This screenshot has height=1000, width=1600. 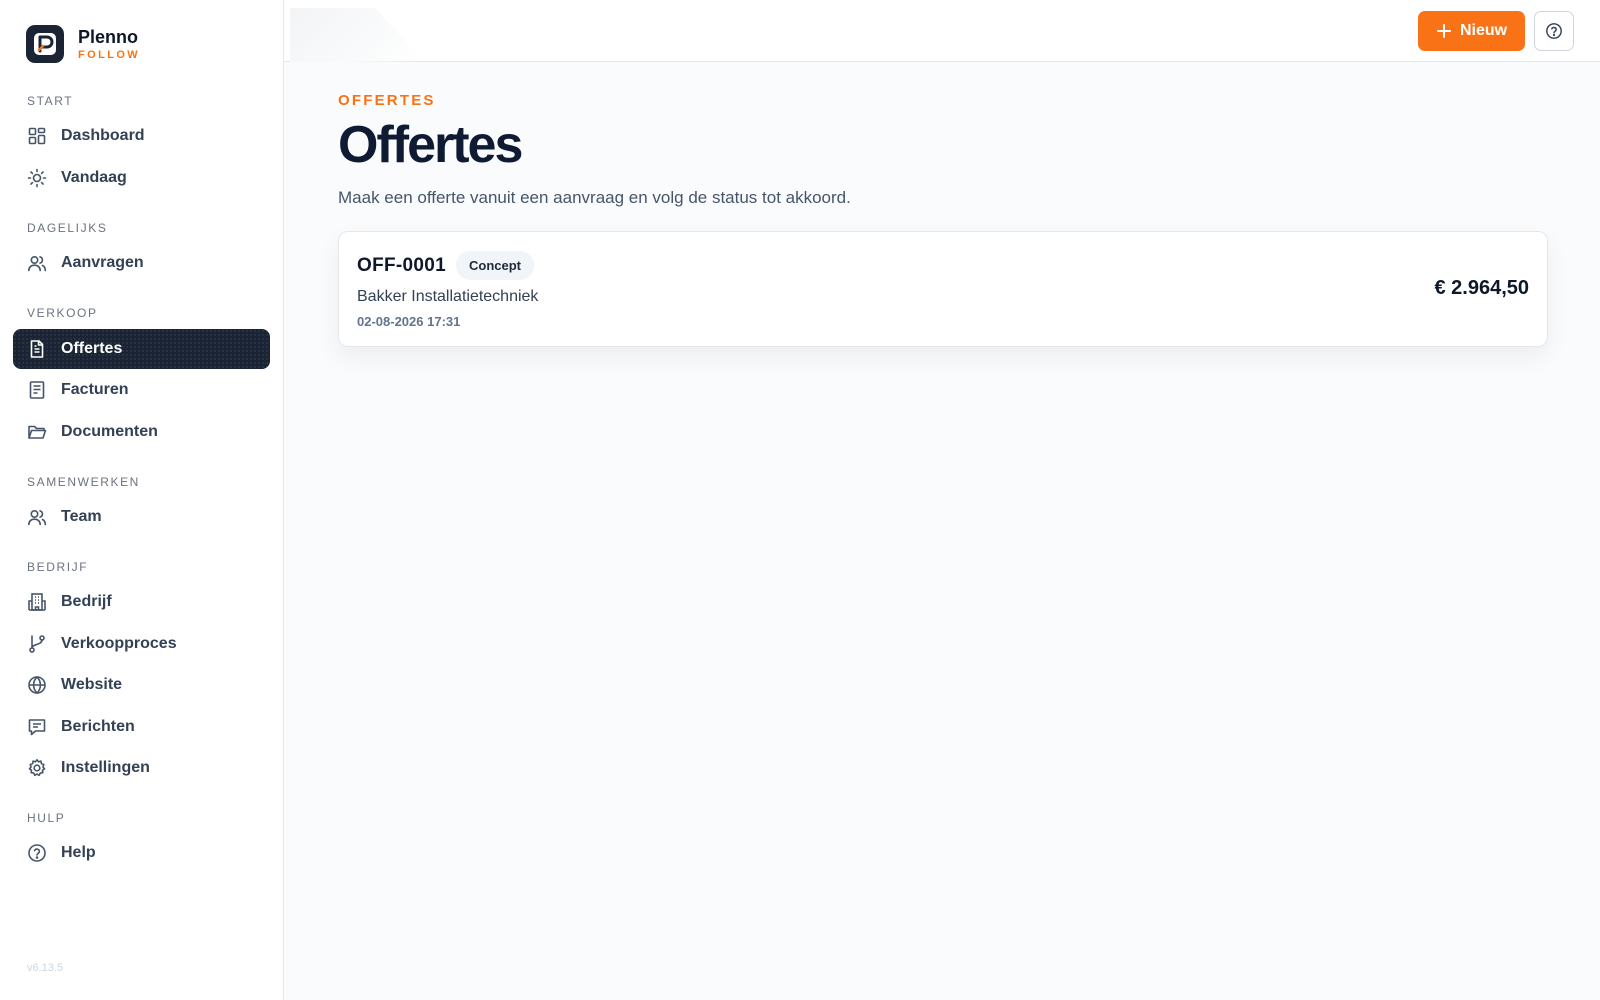 What do you see at coordinates (141, 349) in the screenshot?
I see `sidebar-item-offertes: Offertes` at bounding box center [141, 349].